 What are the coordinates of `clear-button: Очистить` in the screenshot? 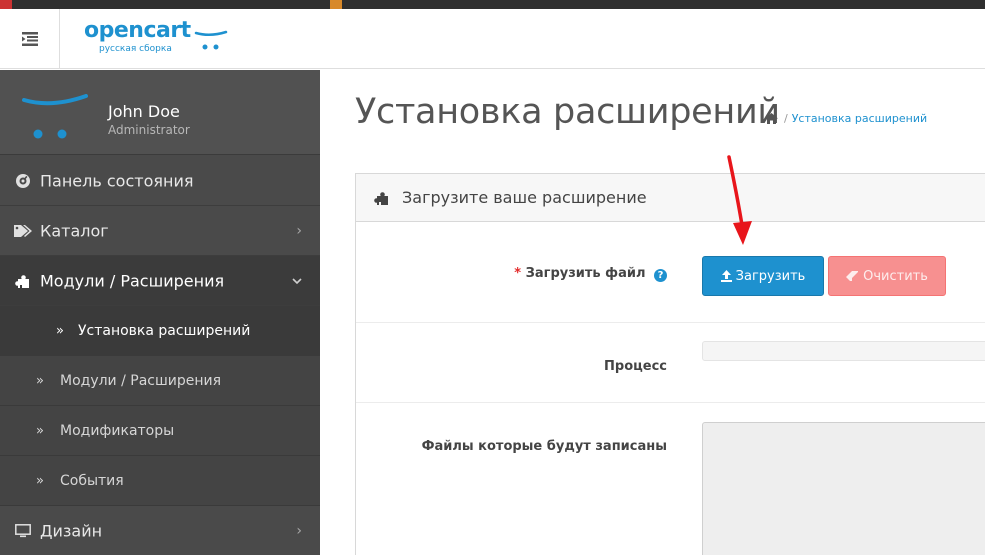 It's located at (887, 276).